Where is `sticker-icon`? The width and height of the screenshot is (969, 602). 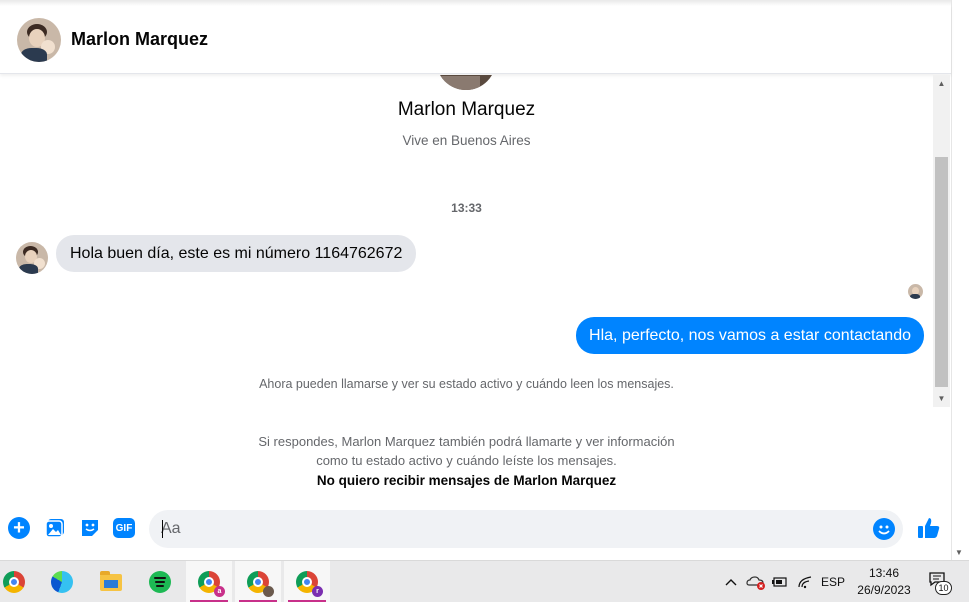
sticker-icon is located at coordinates (90, 528).